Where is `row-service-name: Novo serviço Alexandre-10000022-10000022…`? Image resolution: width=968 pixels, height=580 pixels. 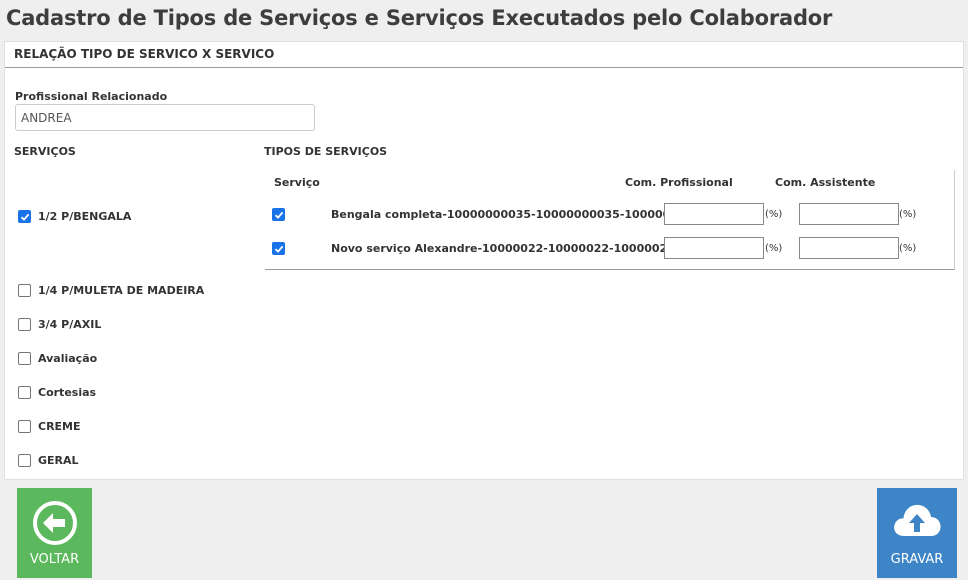
row-service-name: Novo serviço Alexandre-10000022-10000022… is located at coordinates (503, 248).